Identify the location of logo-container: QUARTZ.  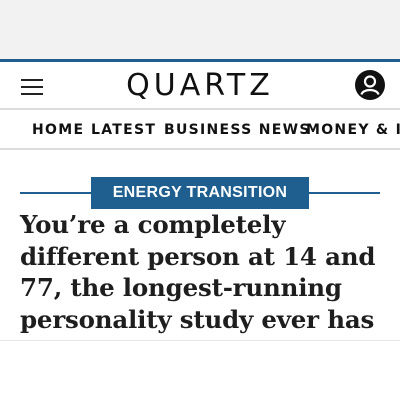
(200, 86).